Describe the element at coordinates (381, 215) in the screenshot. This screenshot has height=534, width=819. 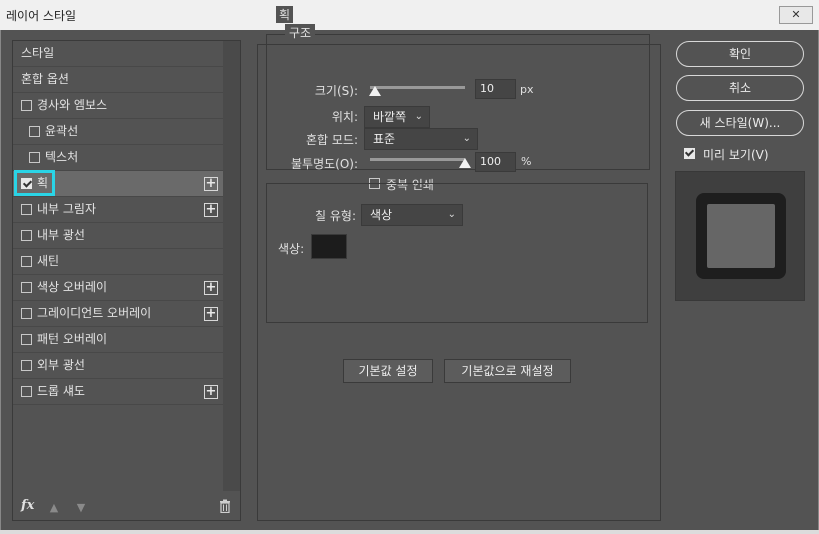
I see `fill-type-value: 색상` at that location.